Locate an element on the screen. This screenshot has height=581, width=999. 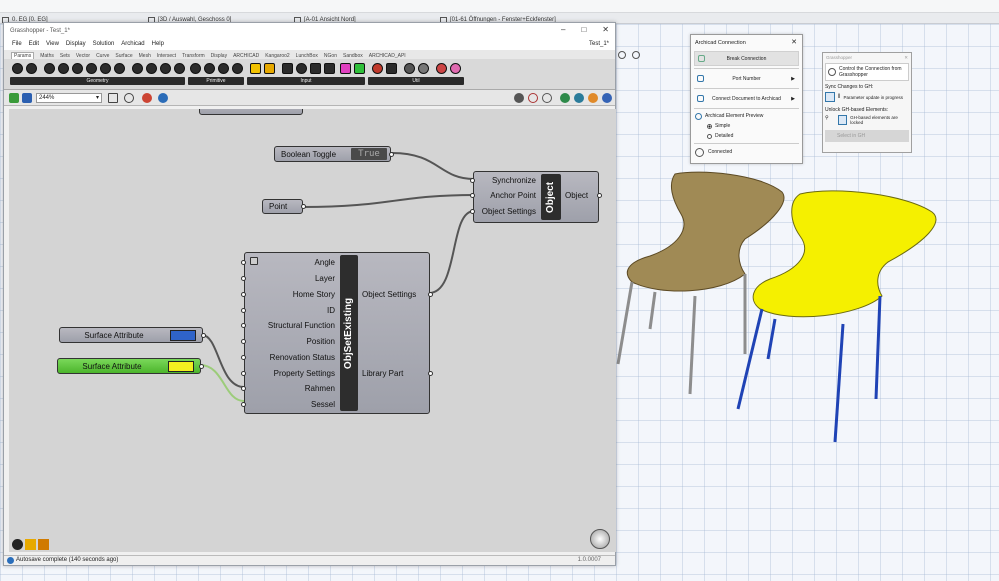
minimize-icon: – is located at coordinates (563, 29).